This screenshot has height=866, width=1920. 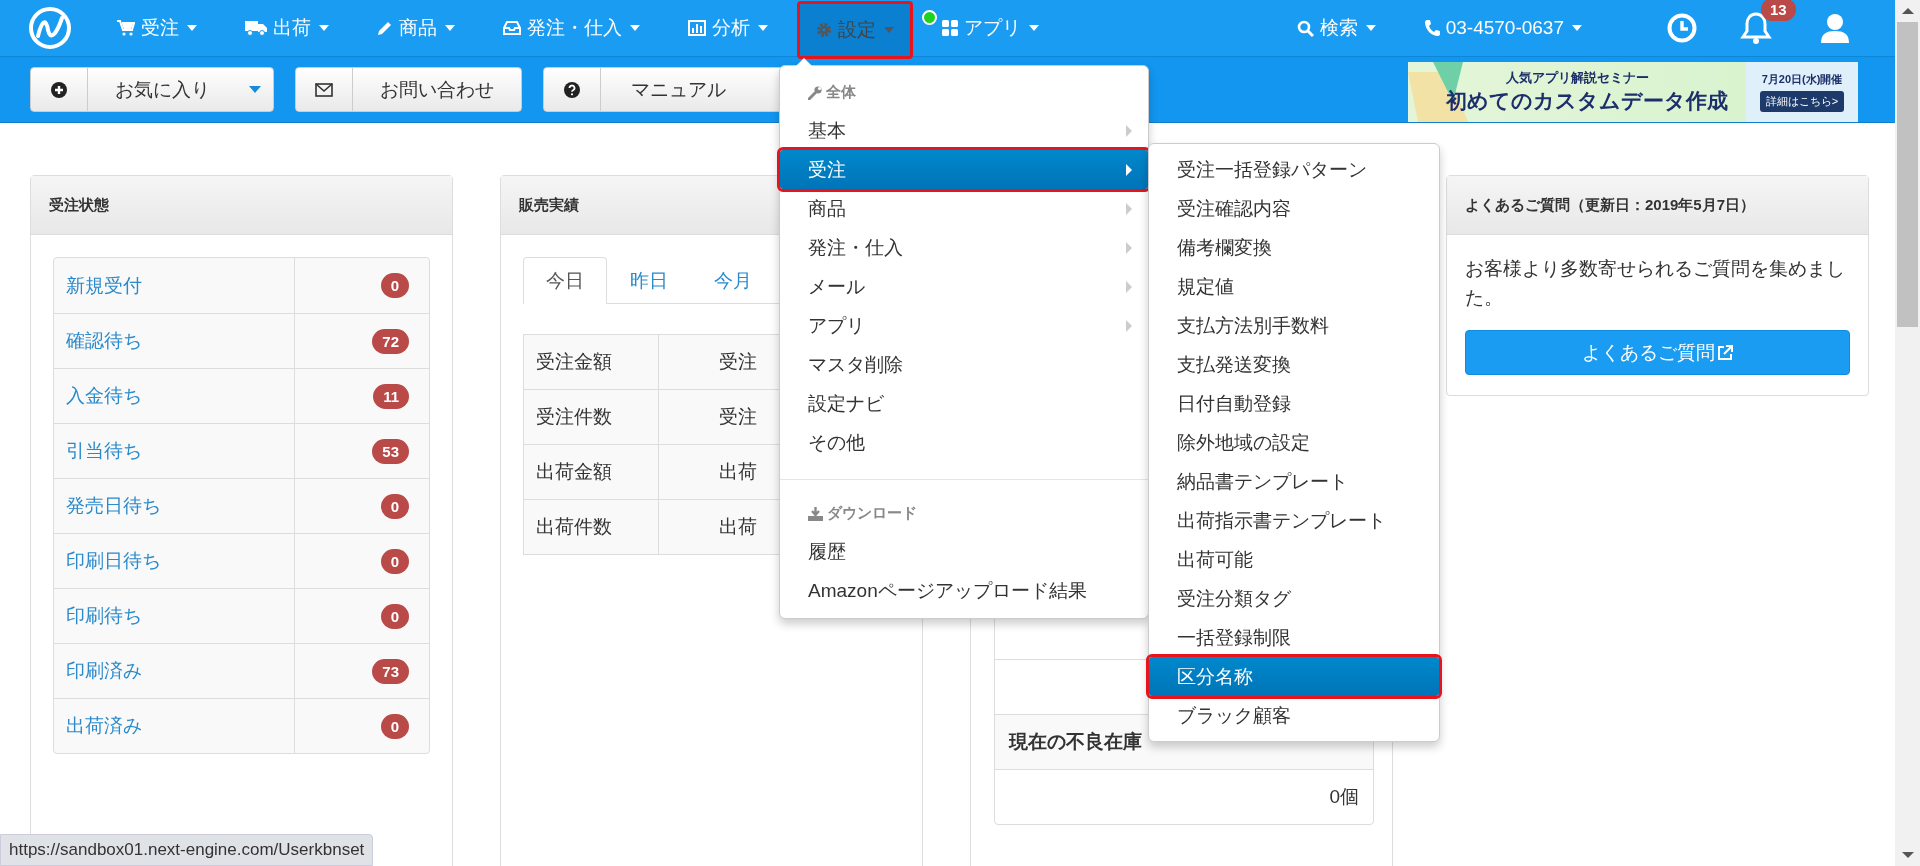 I want to click on menu-item: 支払方法別手数料, so click(x=1294, y=325).